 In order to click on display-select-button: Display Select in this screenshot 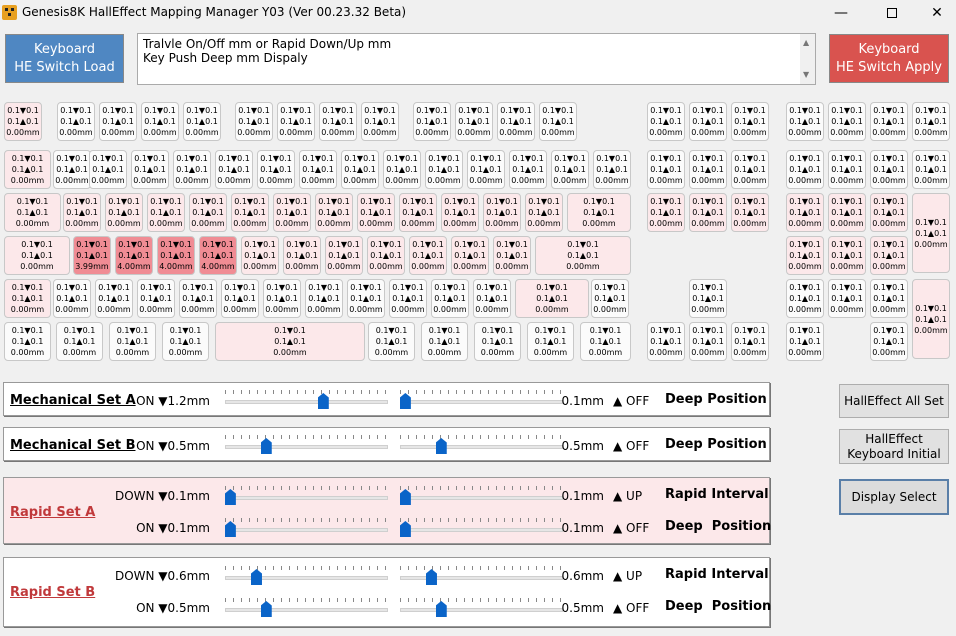, I will do `click(894, 497)`.